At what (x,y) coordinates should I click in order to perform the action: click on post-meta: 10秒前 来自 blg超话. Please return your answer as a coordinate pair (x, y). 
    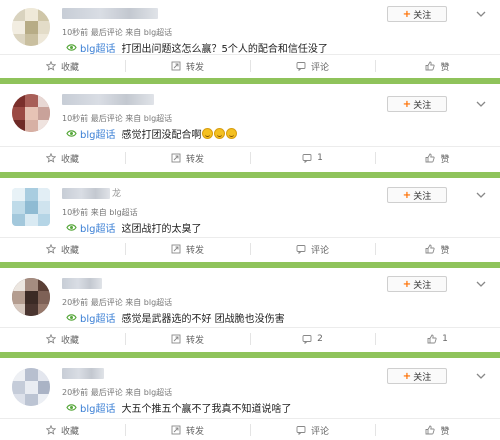
    Looking at the image, I should click on (100, 212).